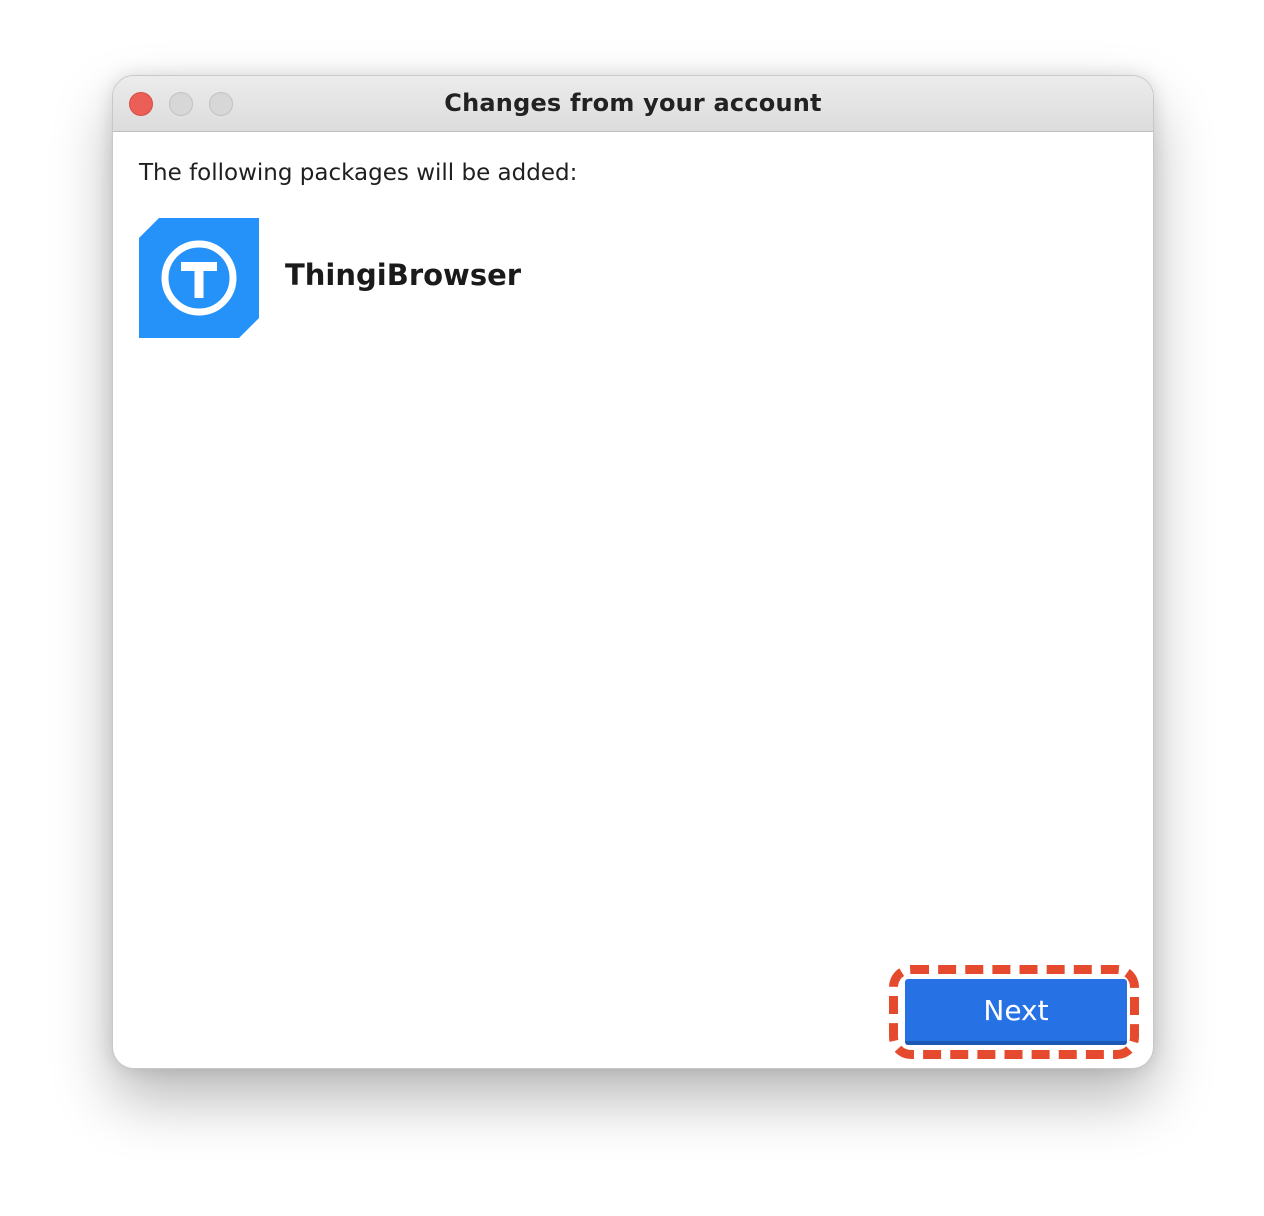 This screenshot has width=1264, height=1216. What do you see at coordinates (403, 275) in the screenshot?
I see `package-name: ThingiBrowser` at bounding box center [403, 275].